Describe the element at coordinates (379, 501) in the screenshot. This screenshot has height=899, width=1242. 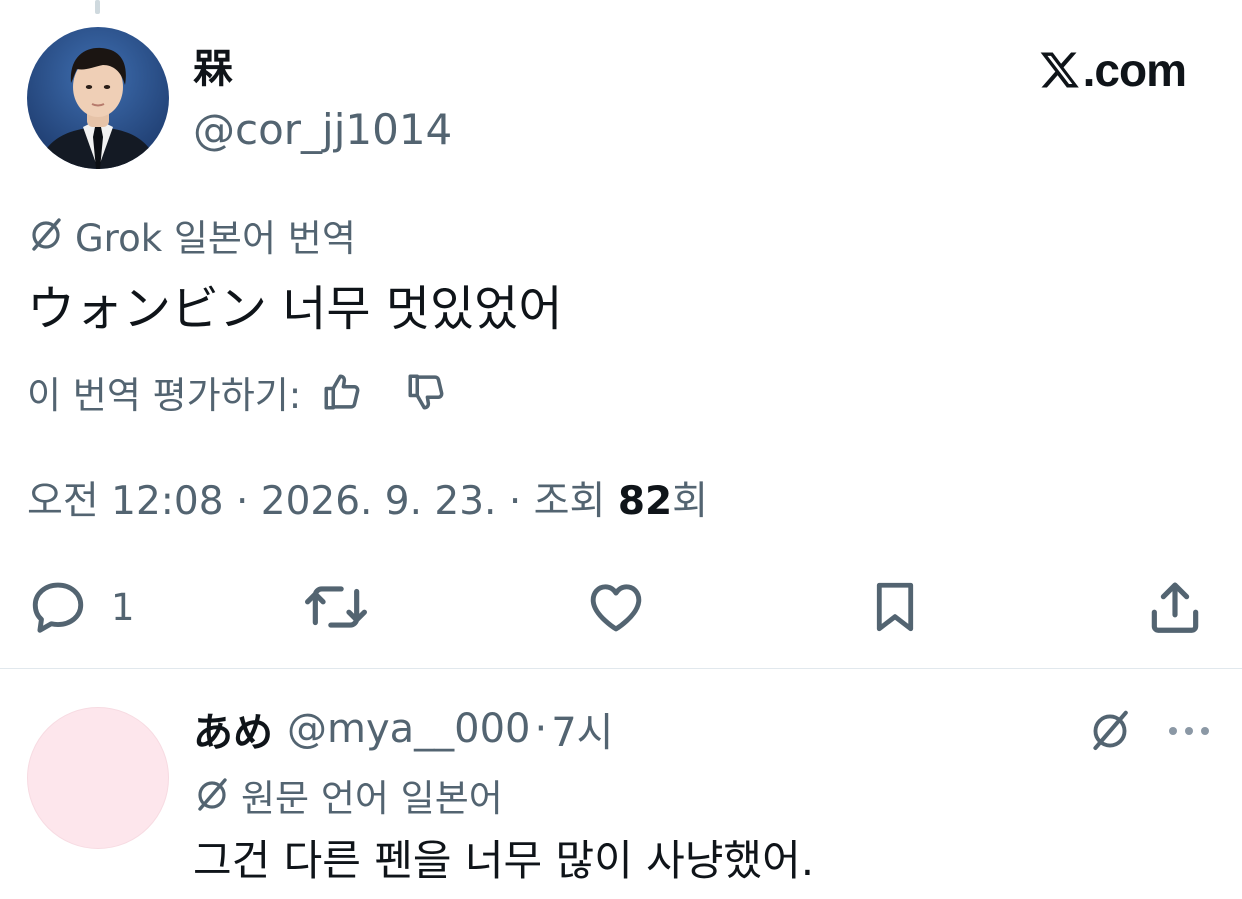
I see `tweet-date: 2026. 9. 23.` at that location.